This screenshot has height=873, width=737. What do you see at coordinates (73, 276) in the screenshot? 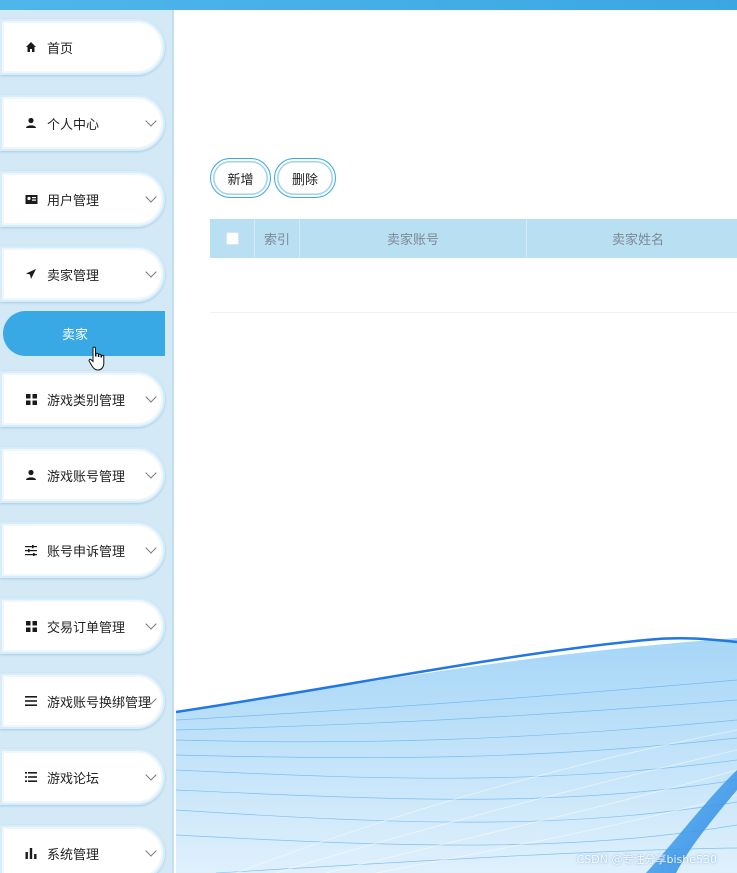
I see `sidebar-item-label: 卖家管理` at bounding box center [73, 276].